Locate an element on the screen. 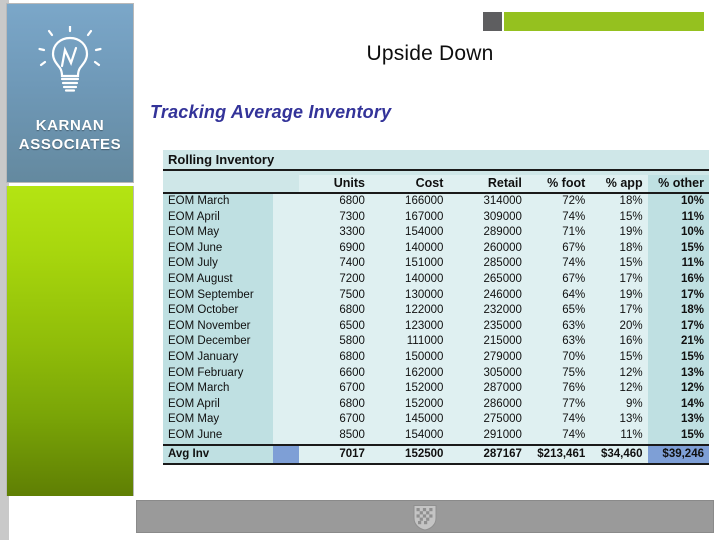  table-row: EOM August 7200 140000 265000 67% 17% 16% is located at coordinates (436, 279).